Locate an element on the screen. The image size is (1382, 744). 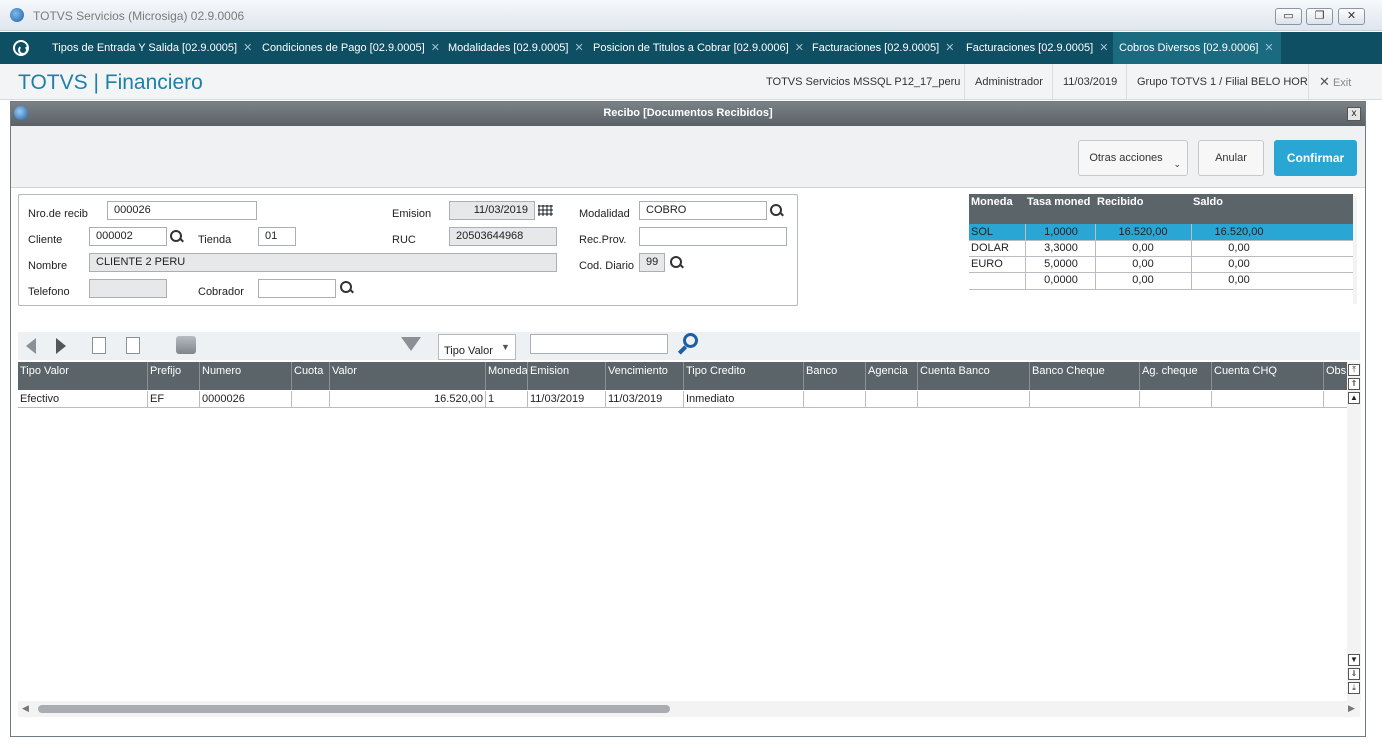
column-header: Cuenta Banco is located at coordinates (974, 376).